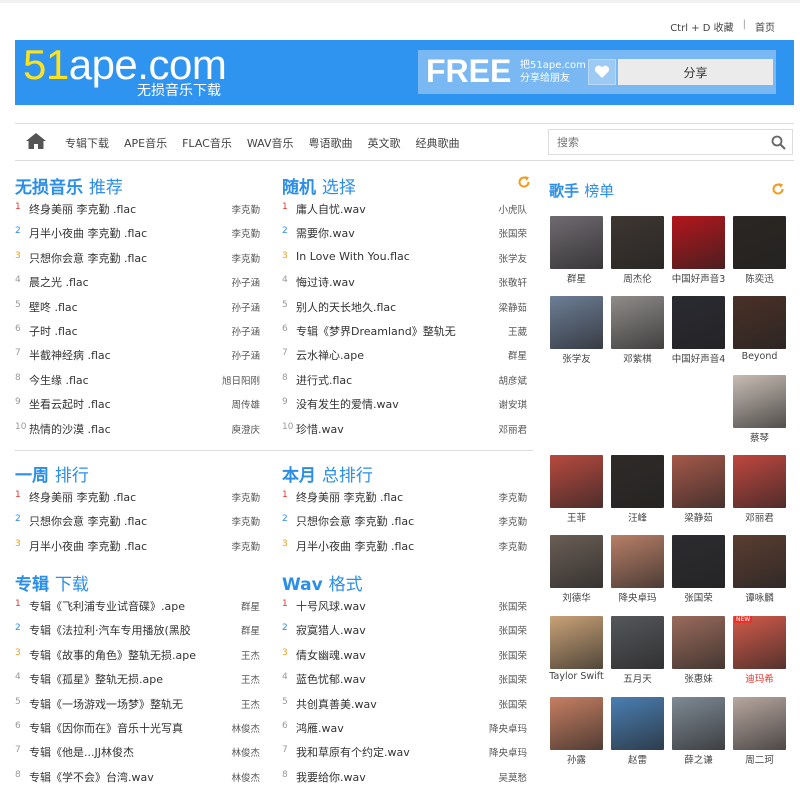  Describe the element at coordinates (36, 142) in the screenshot. I see `home-button` at that location.